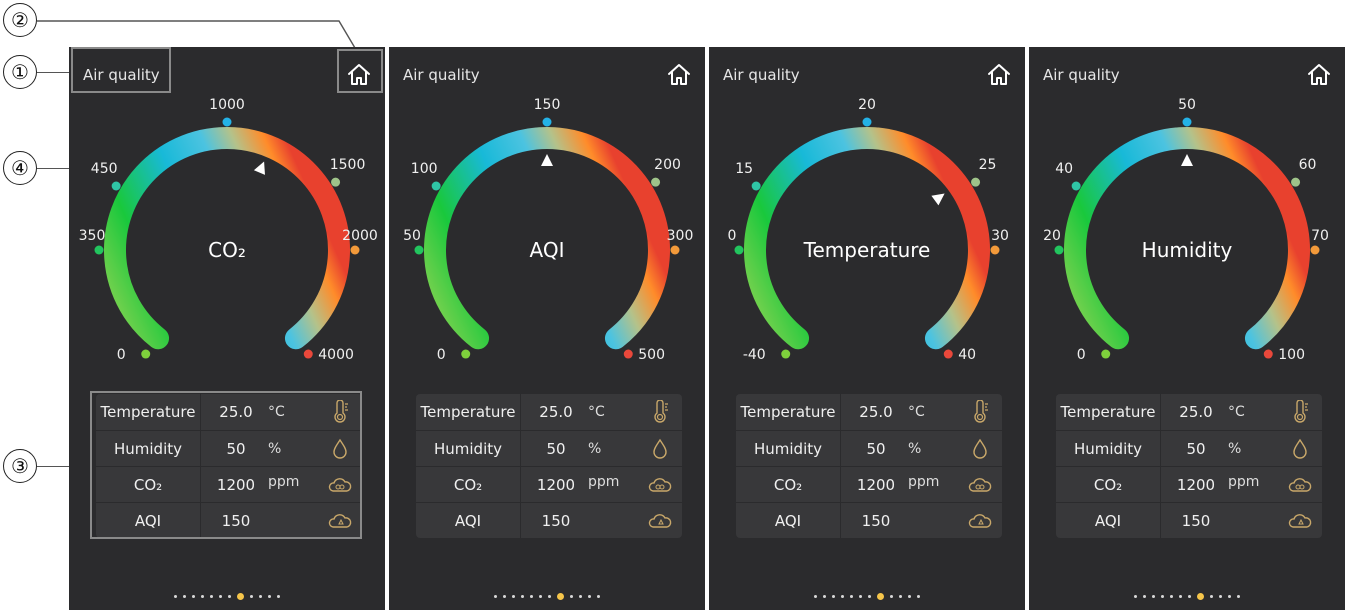 The image size is (1346, 610). Describe the element at coordinates (1320, 236) in the screenshot. I see `gauge-tick-label: 70` at that location.